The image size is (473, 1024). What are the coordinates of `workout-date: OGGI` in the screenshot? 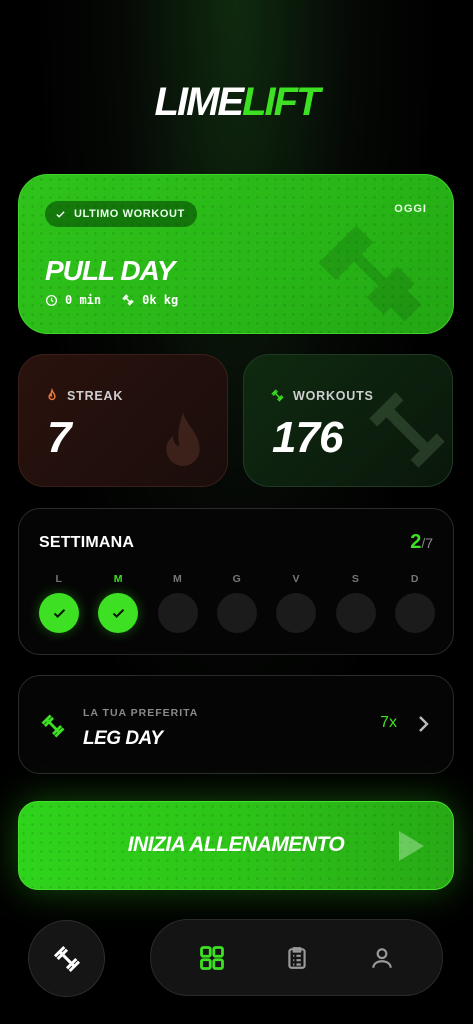 It's located at (410, 209).